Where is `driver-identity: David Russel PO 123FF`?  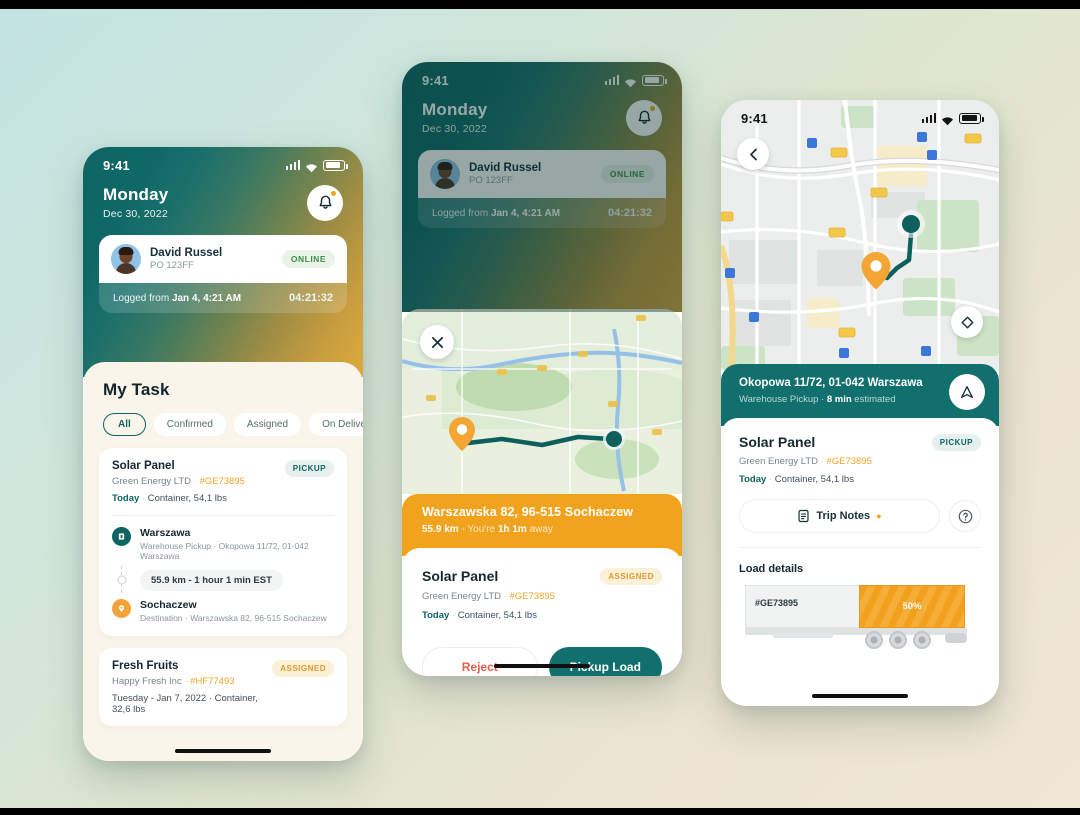
driver-identity: David Russel PO 123FF is located at coordinates (186, 259).